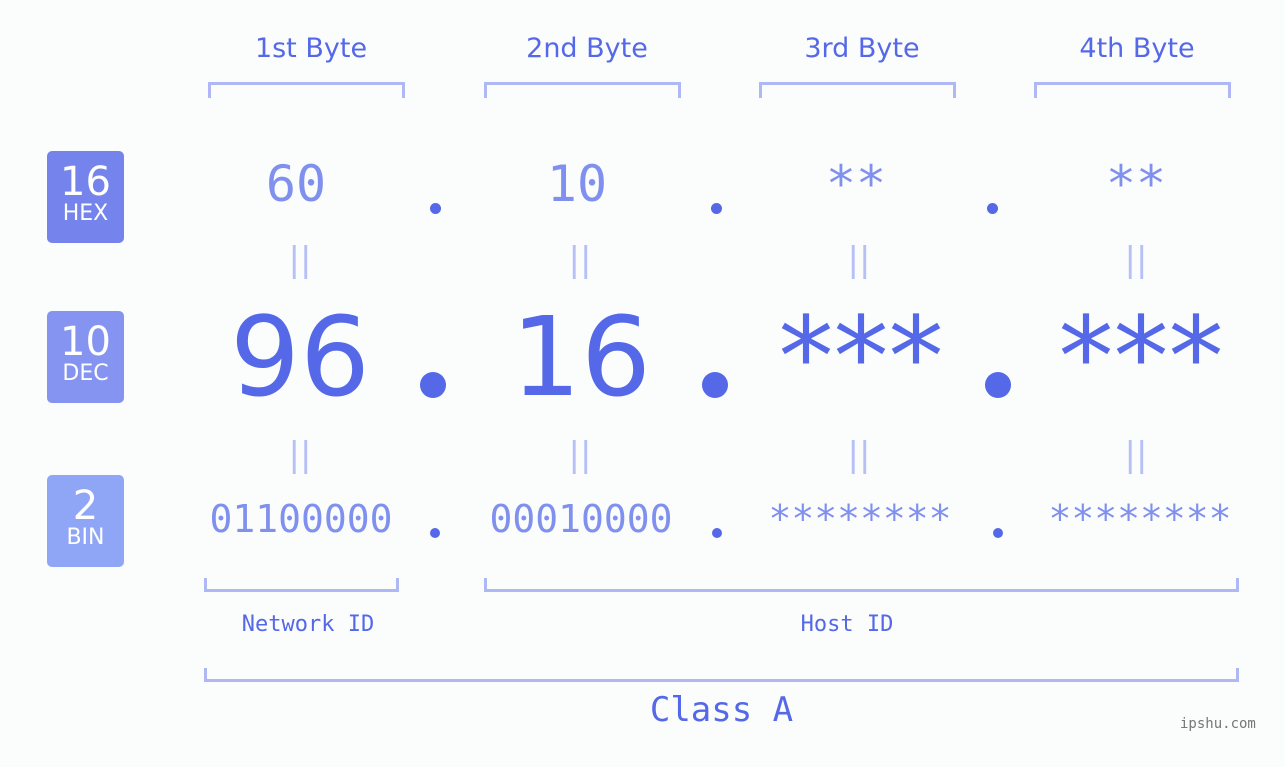 This screenshot has height=767, width=1285. I want to click on hex-badge: 16 HEX, so click(85, 197).